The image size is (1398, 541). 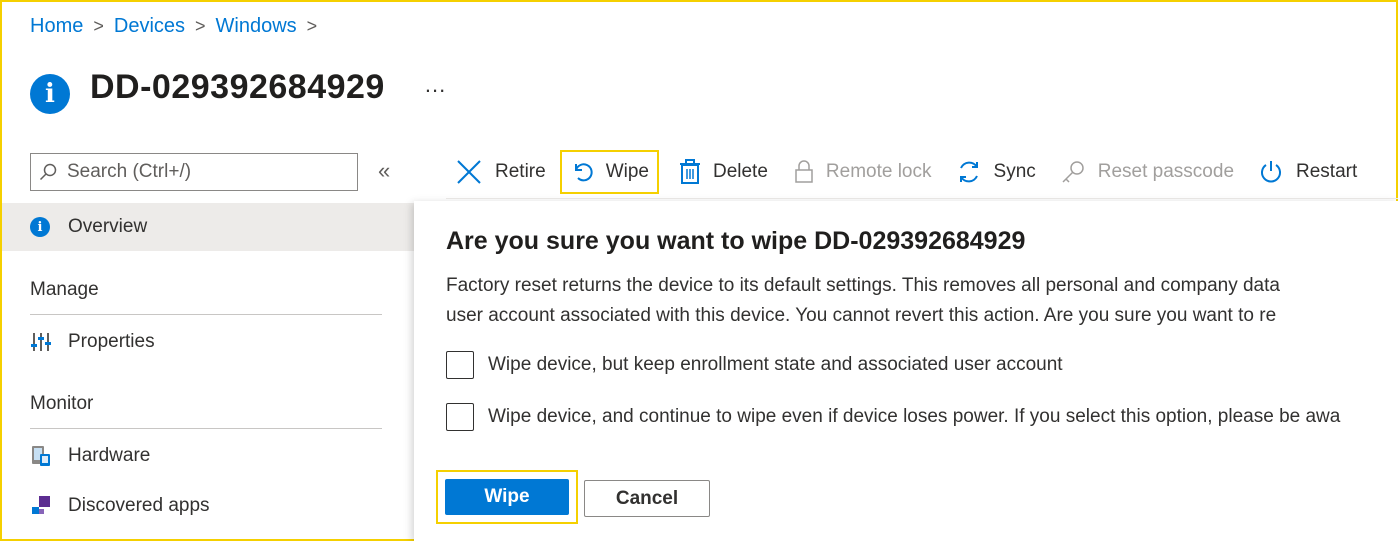 What do you see at coordinates (469, 172) in the screenshot?
I see `close-icon` at bounding box center [469, 172].